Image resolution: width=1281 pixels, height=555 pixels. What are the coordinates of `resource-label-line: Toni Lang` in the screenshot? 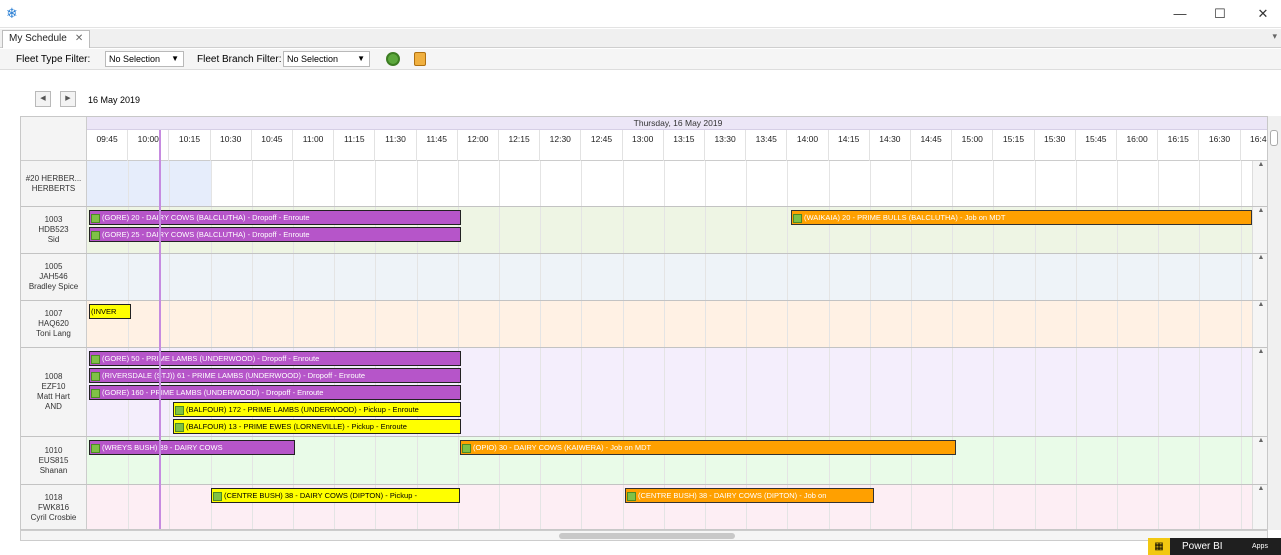 It's located at (53, 333).